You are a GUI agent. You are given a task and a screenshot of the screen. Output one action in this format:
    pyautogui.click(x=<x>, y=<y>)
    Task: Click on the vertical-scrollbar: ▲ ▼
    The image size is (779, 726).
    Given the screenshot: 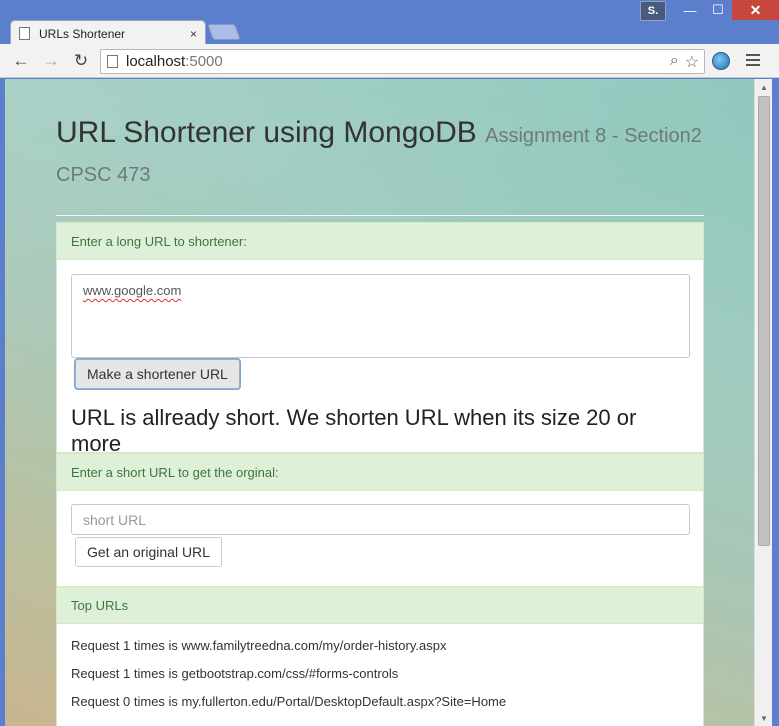 What is the action you would take?
    pyautogui.click(x=763, y=402)
    